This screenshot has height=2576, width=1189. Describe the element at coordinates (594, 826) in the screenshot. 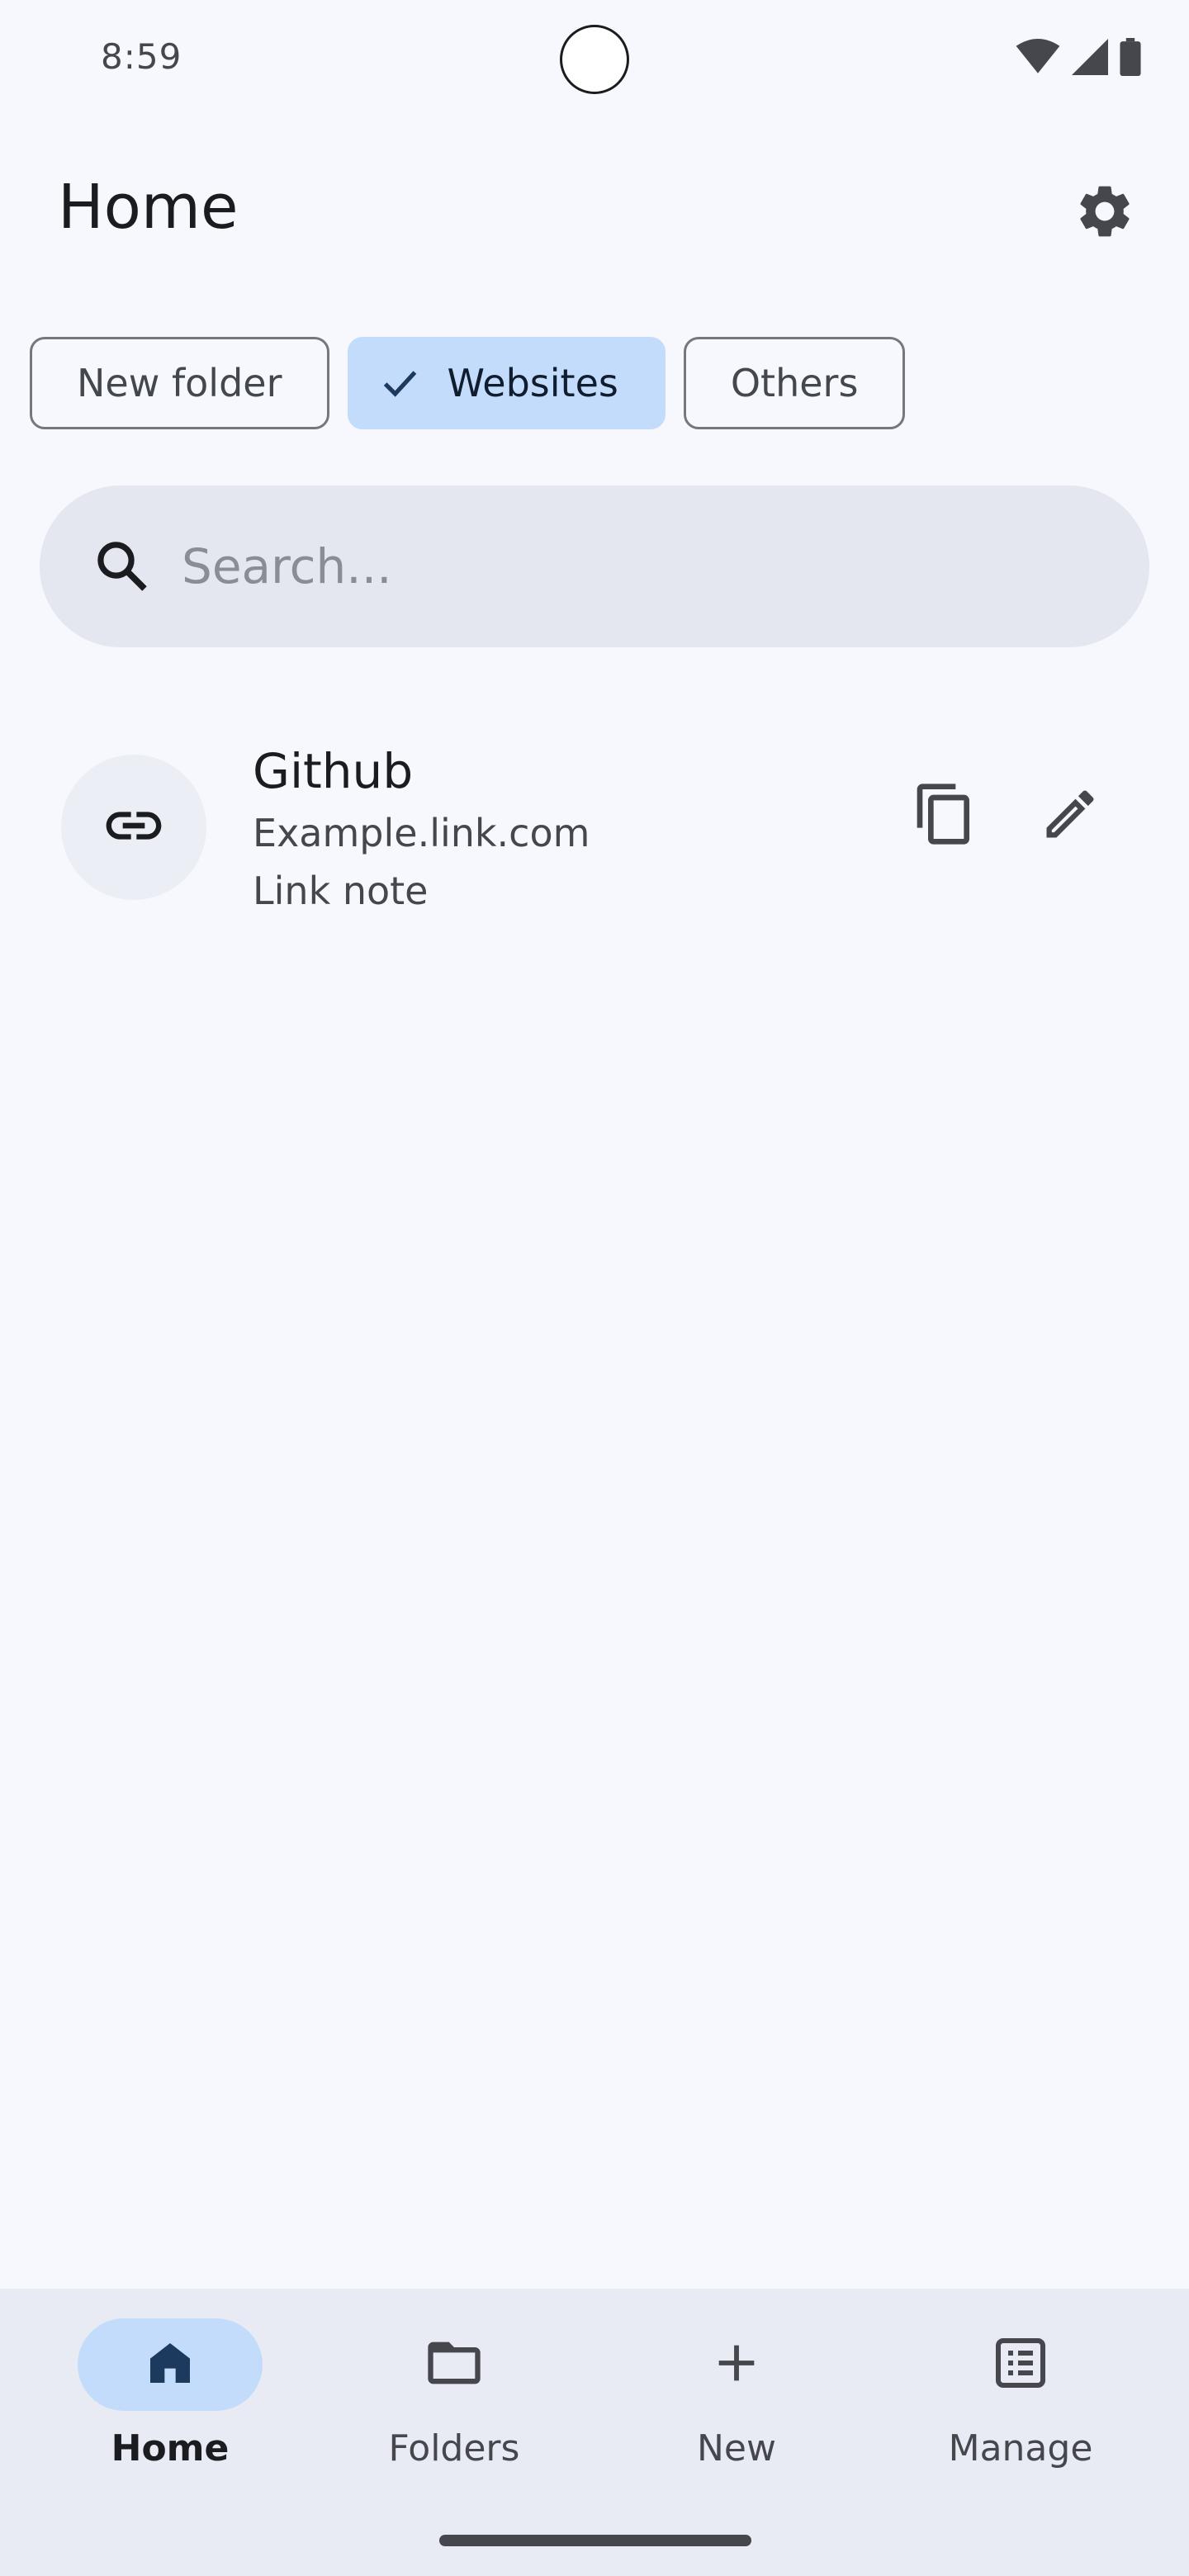

I see `list-item: Github Example.link.com Link note` at that location.